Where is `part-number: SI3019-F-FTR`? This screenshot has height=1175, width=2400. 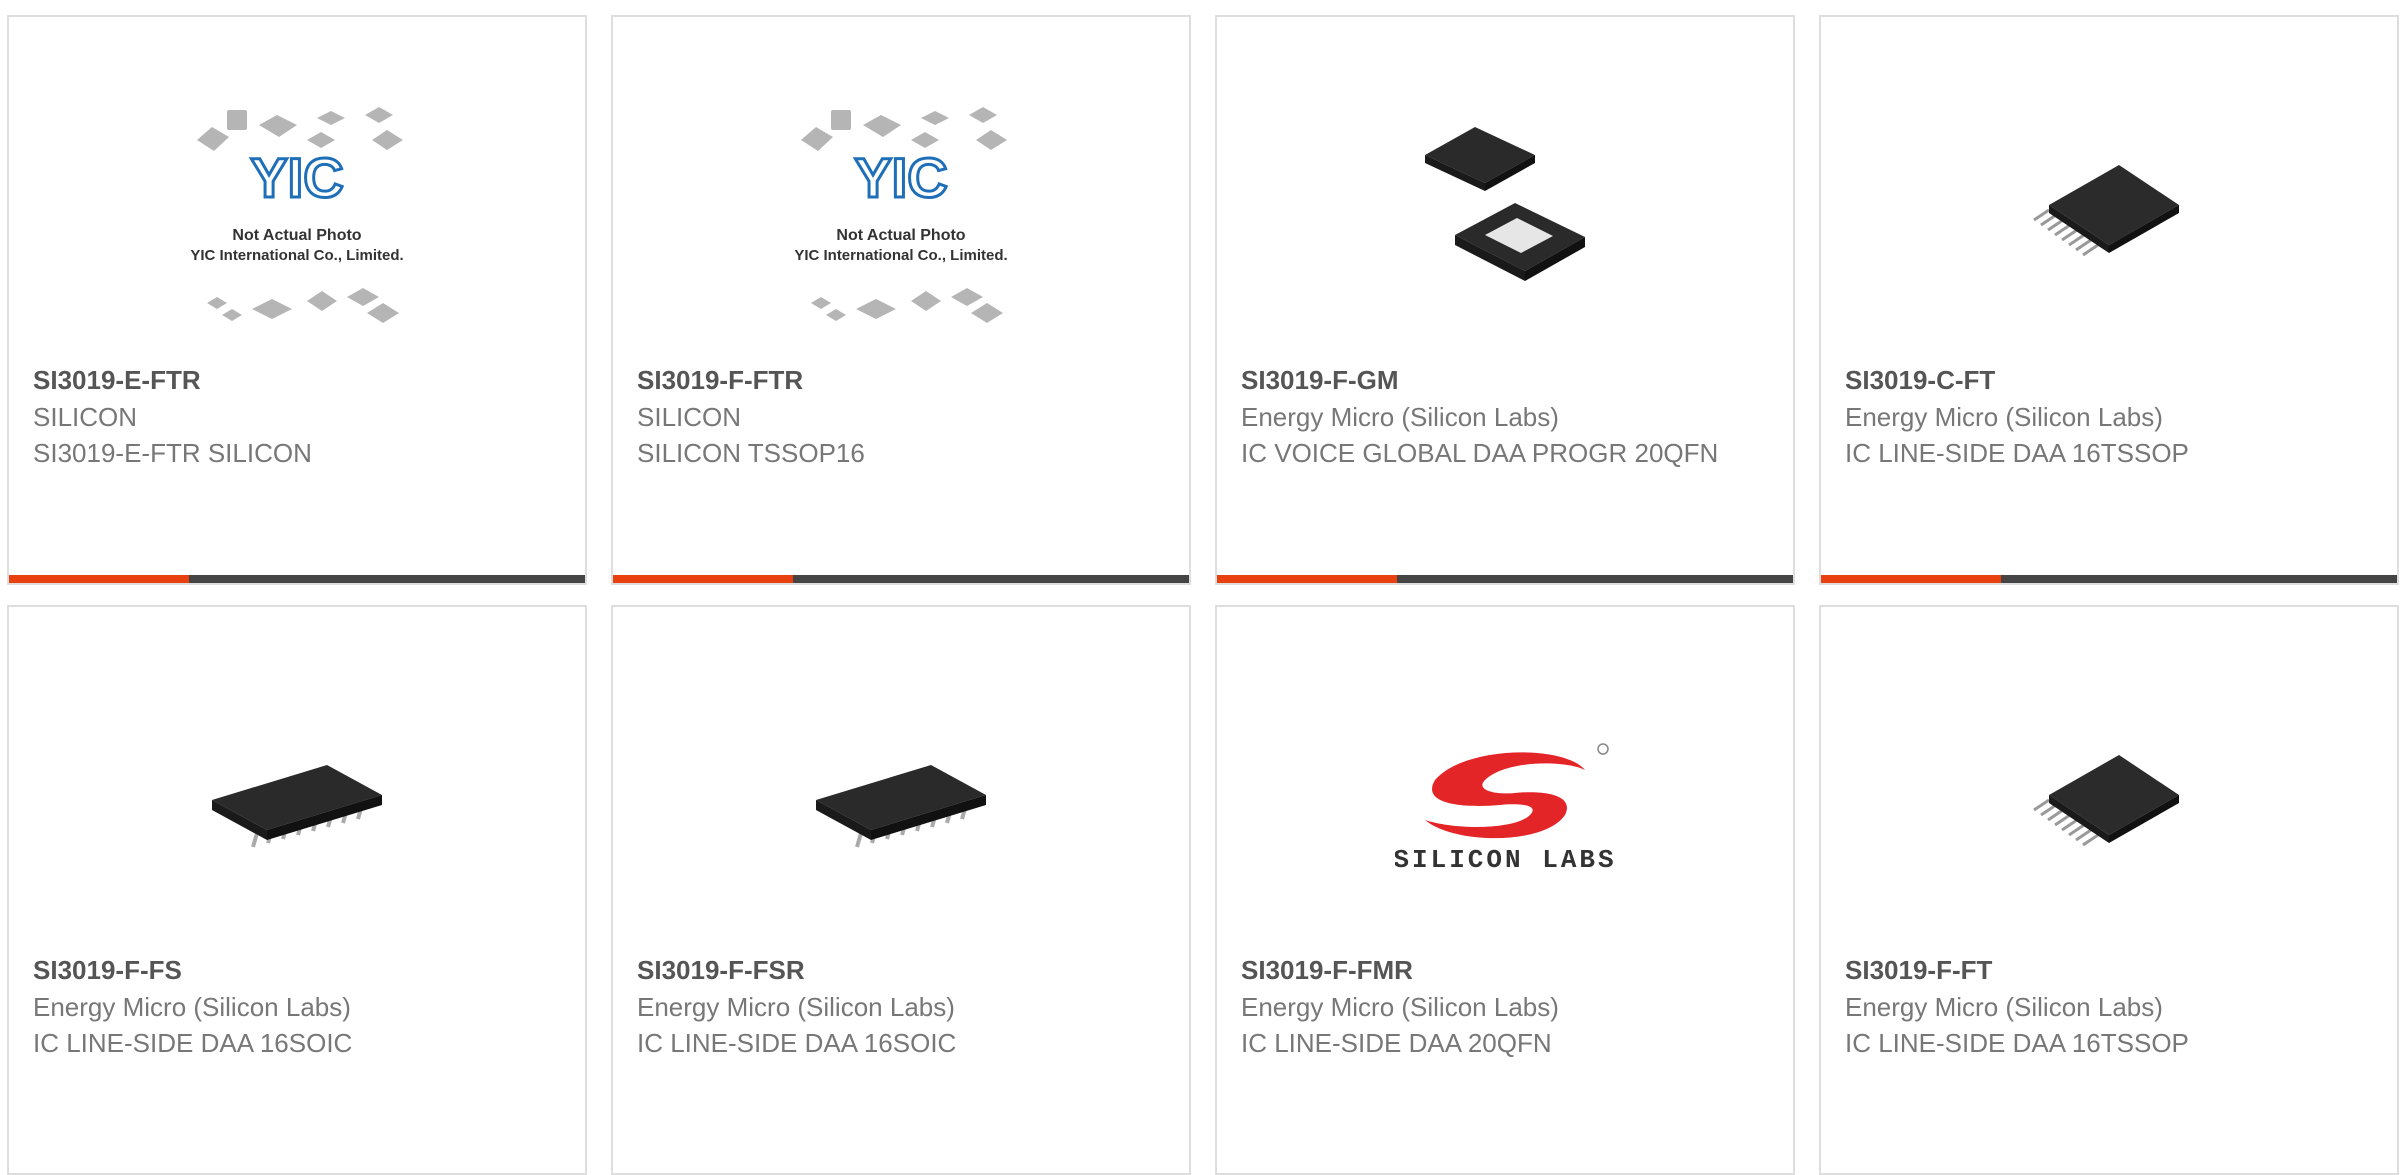 part-number: SI3019-F-FTR is located at coordinates (901, 380).